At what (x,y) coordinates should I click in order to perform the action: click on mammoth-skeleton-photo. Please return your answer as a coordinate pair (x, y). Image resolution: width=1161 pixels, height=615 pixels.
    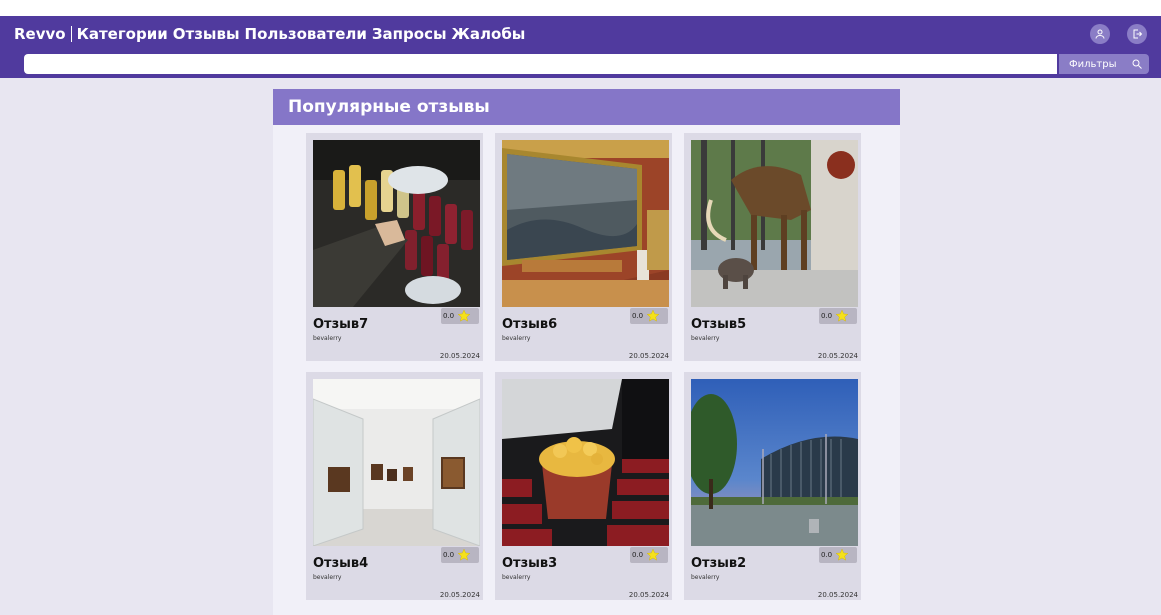
    Looking at the image, I should click on (774, 223).